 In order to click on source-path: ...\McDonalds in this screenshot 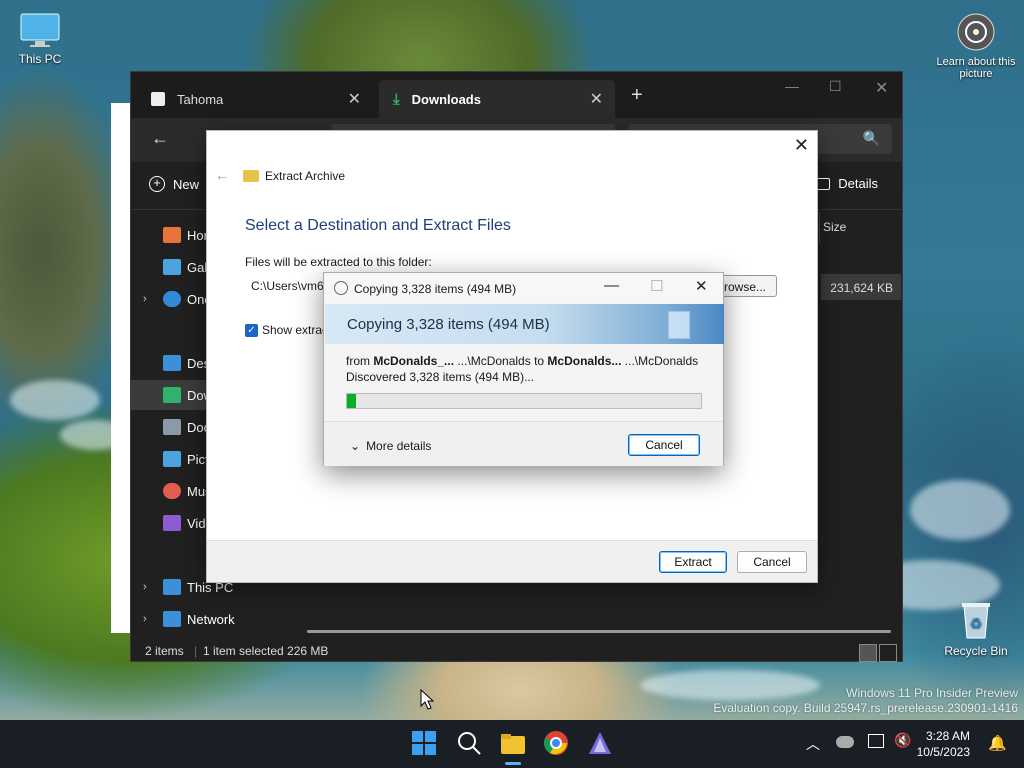, I will do `click(492, 361)`.